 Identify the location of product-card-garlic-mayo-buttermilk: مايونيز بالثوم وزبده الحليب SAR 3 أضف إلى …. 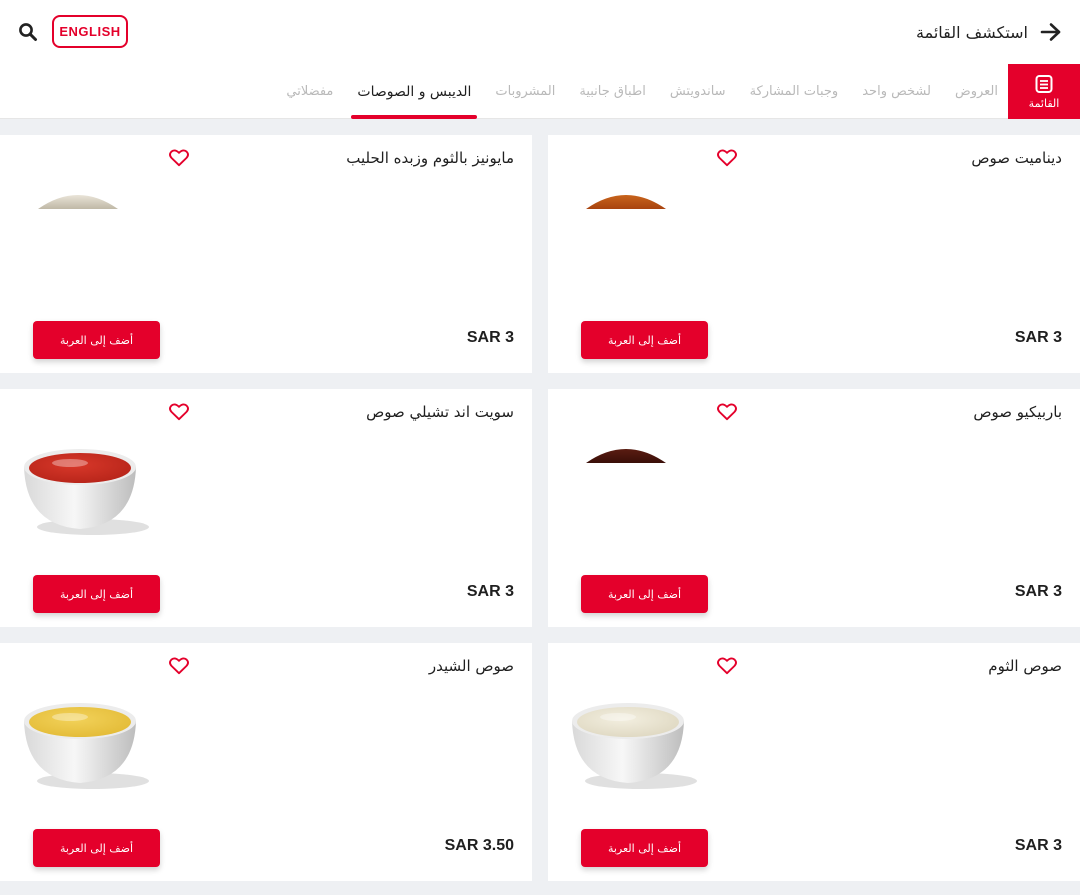
(266, 254).